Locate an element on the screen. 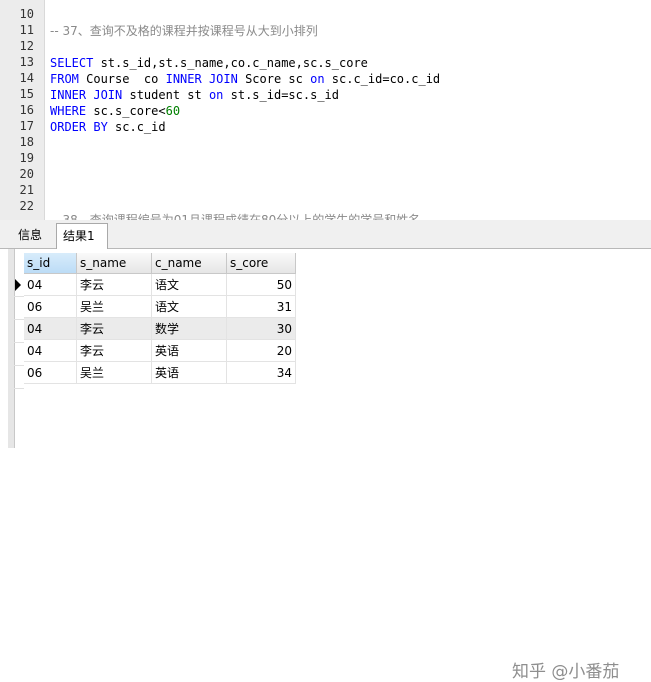 The width and height of the screenshot is (651, 682). line-number: 12 is located at coordinates (26, 46).